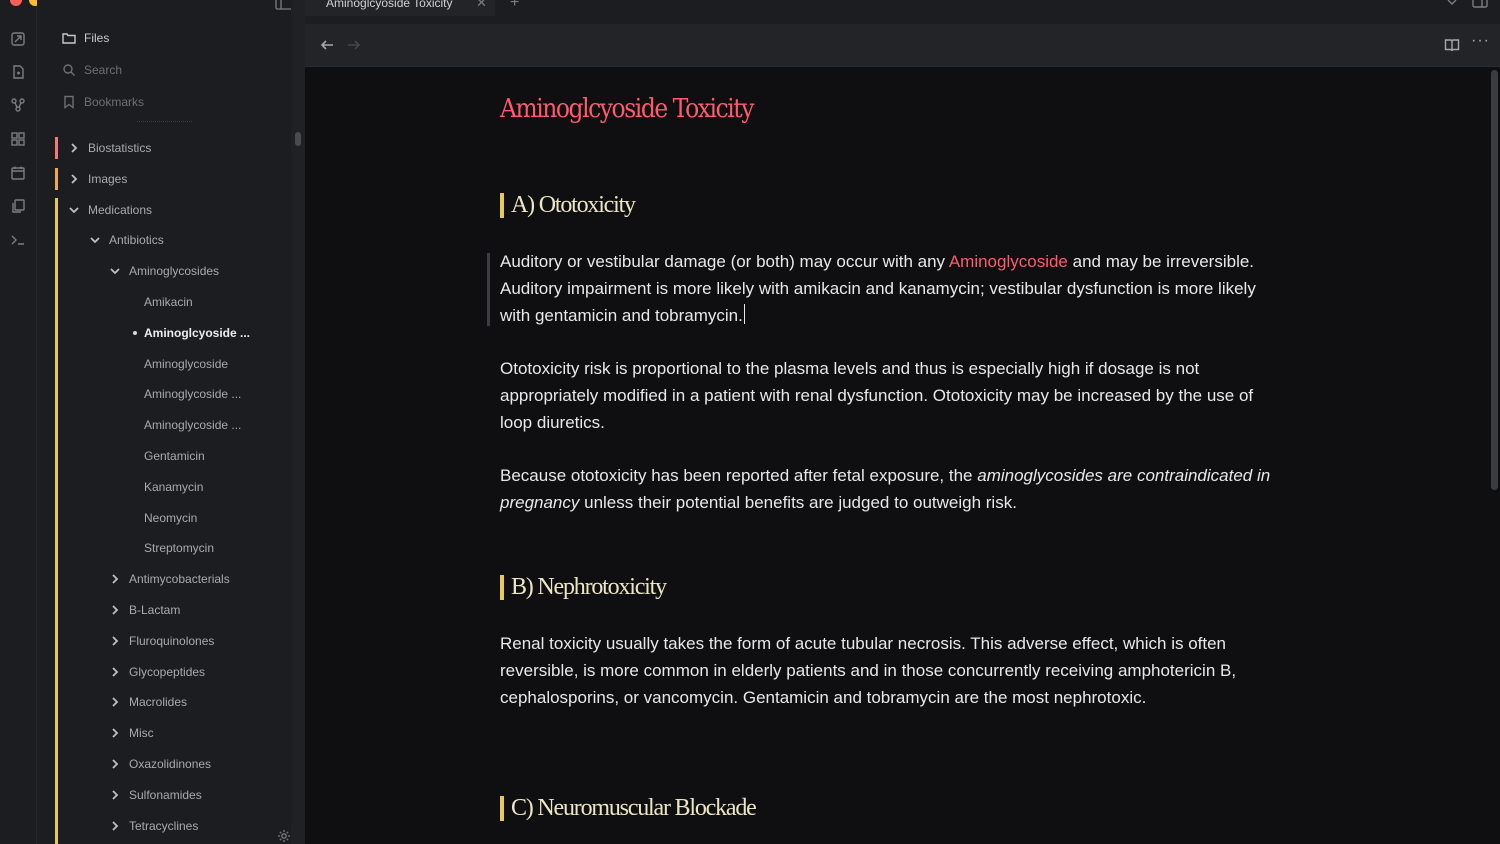 Image resolution: width=1500 pixels, height=844 pixels. I want to click on heading-ototoxicity: A) Ototoxicity, so click(568, 205).